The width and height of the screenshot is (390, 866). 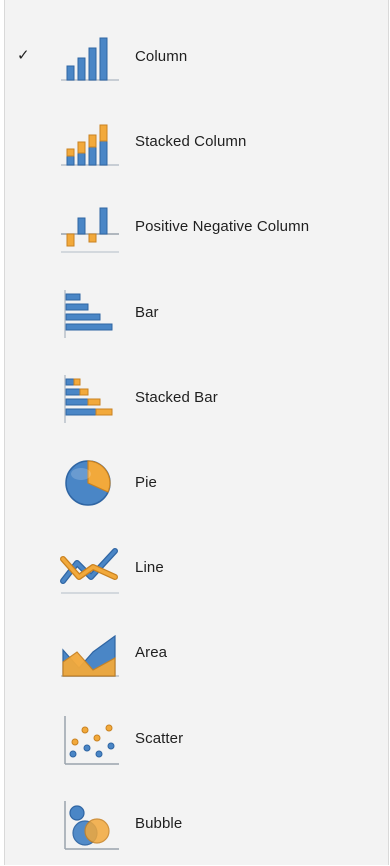 What do you see at coordinates (176, 397) in the screenshot?
I see `menu-item-label: Stacked Bar` at bounding box center [176, 397].